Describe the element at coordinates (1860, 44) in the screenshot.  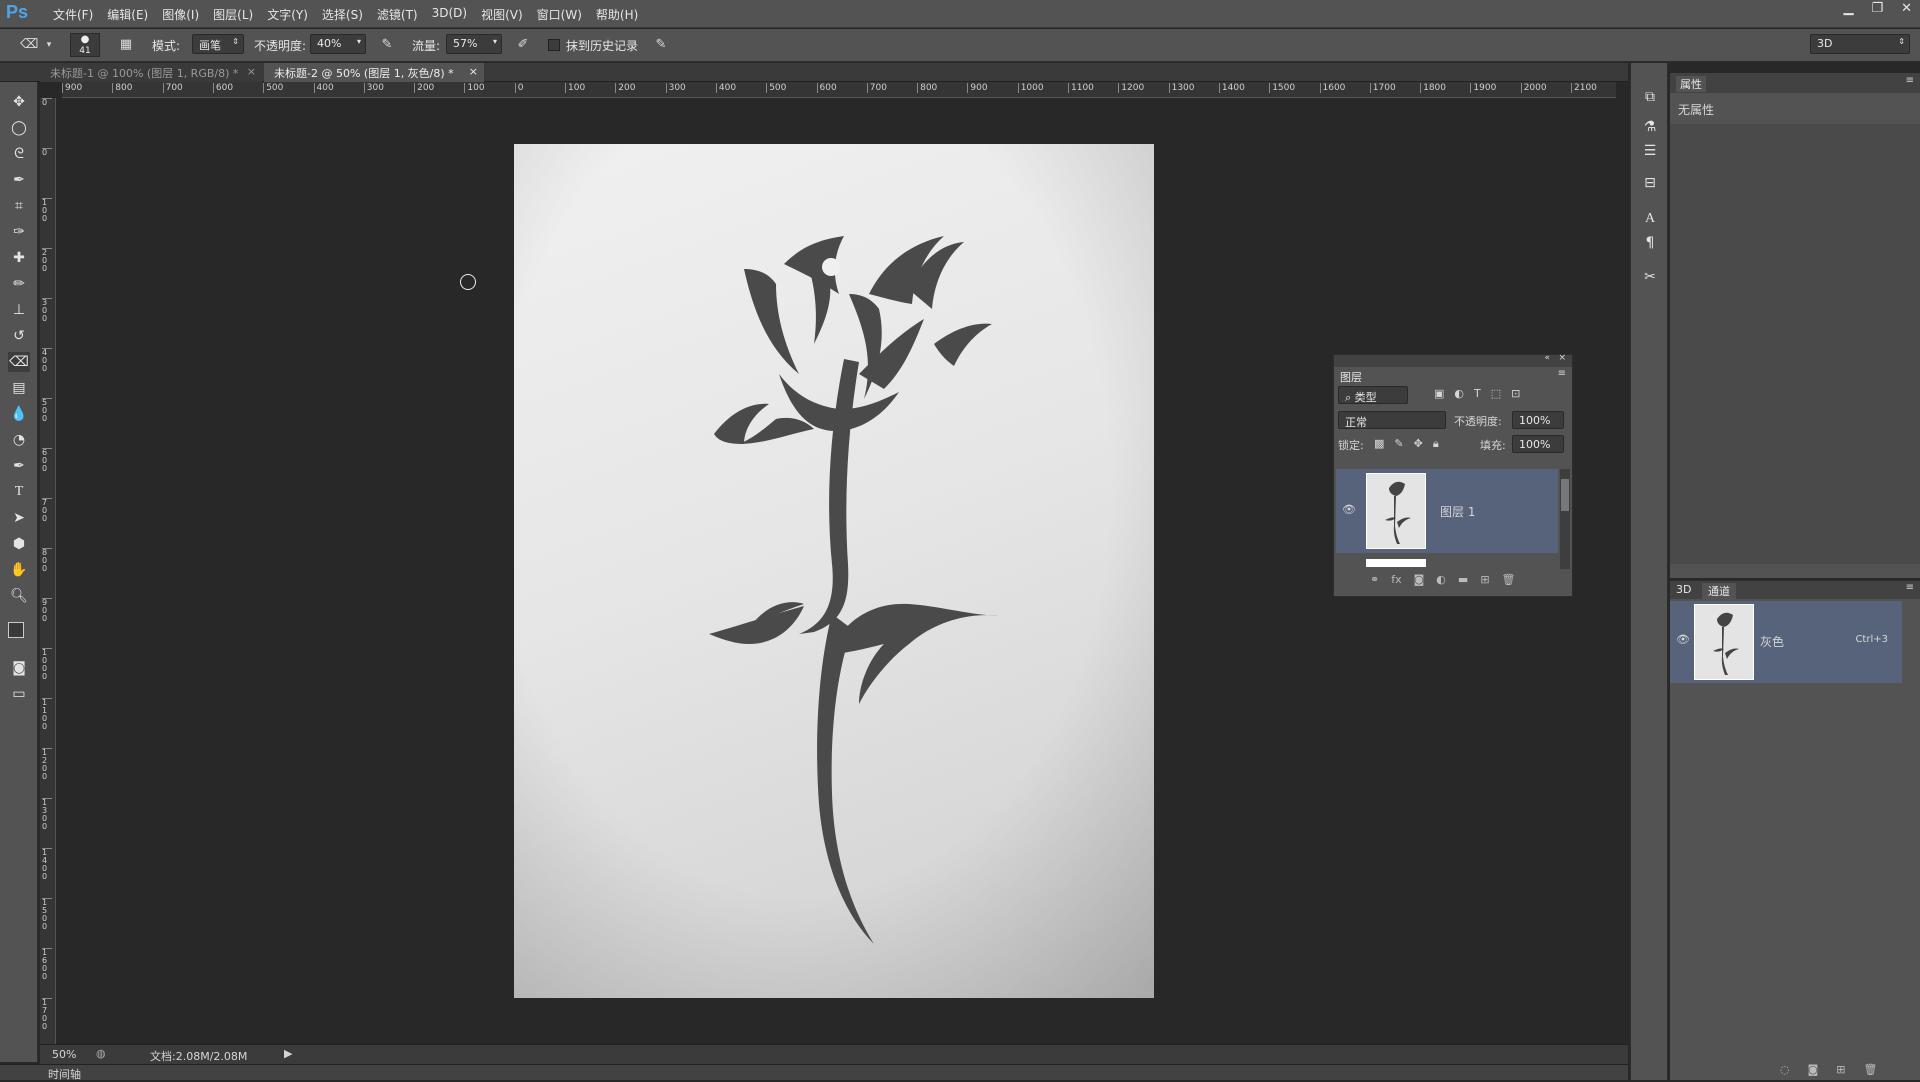
I see `workspace-select: 3D ⇕` at that location.